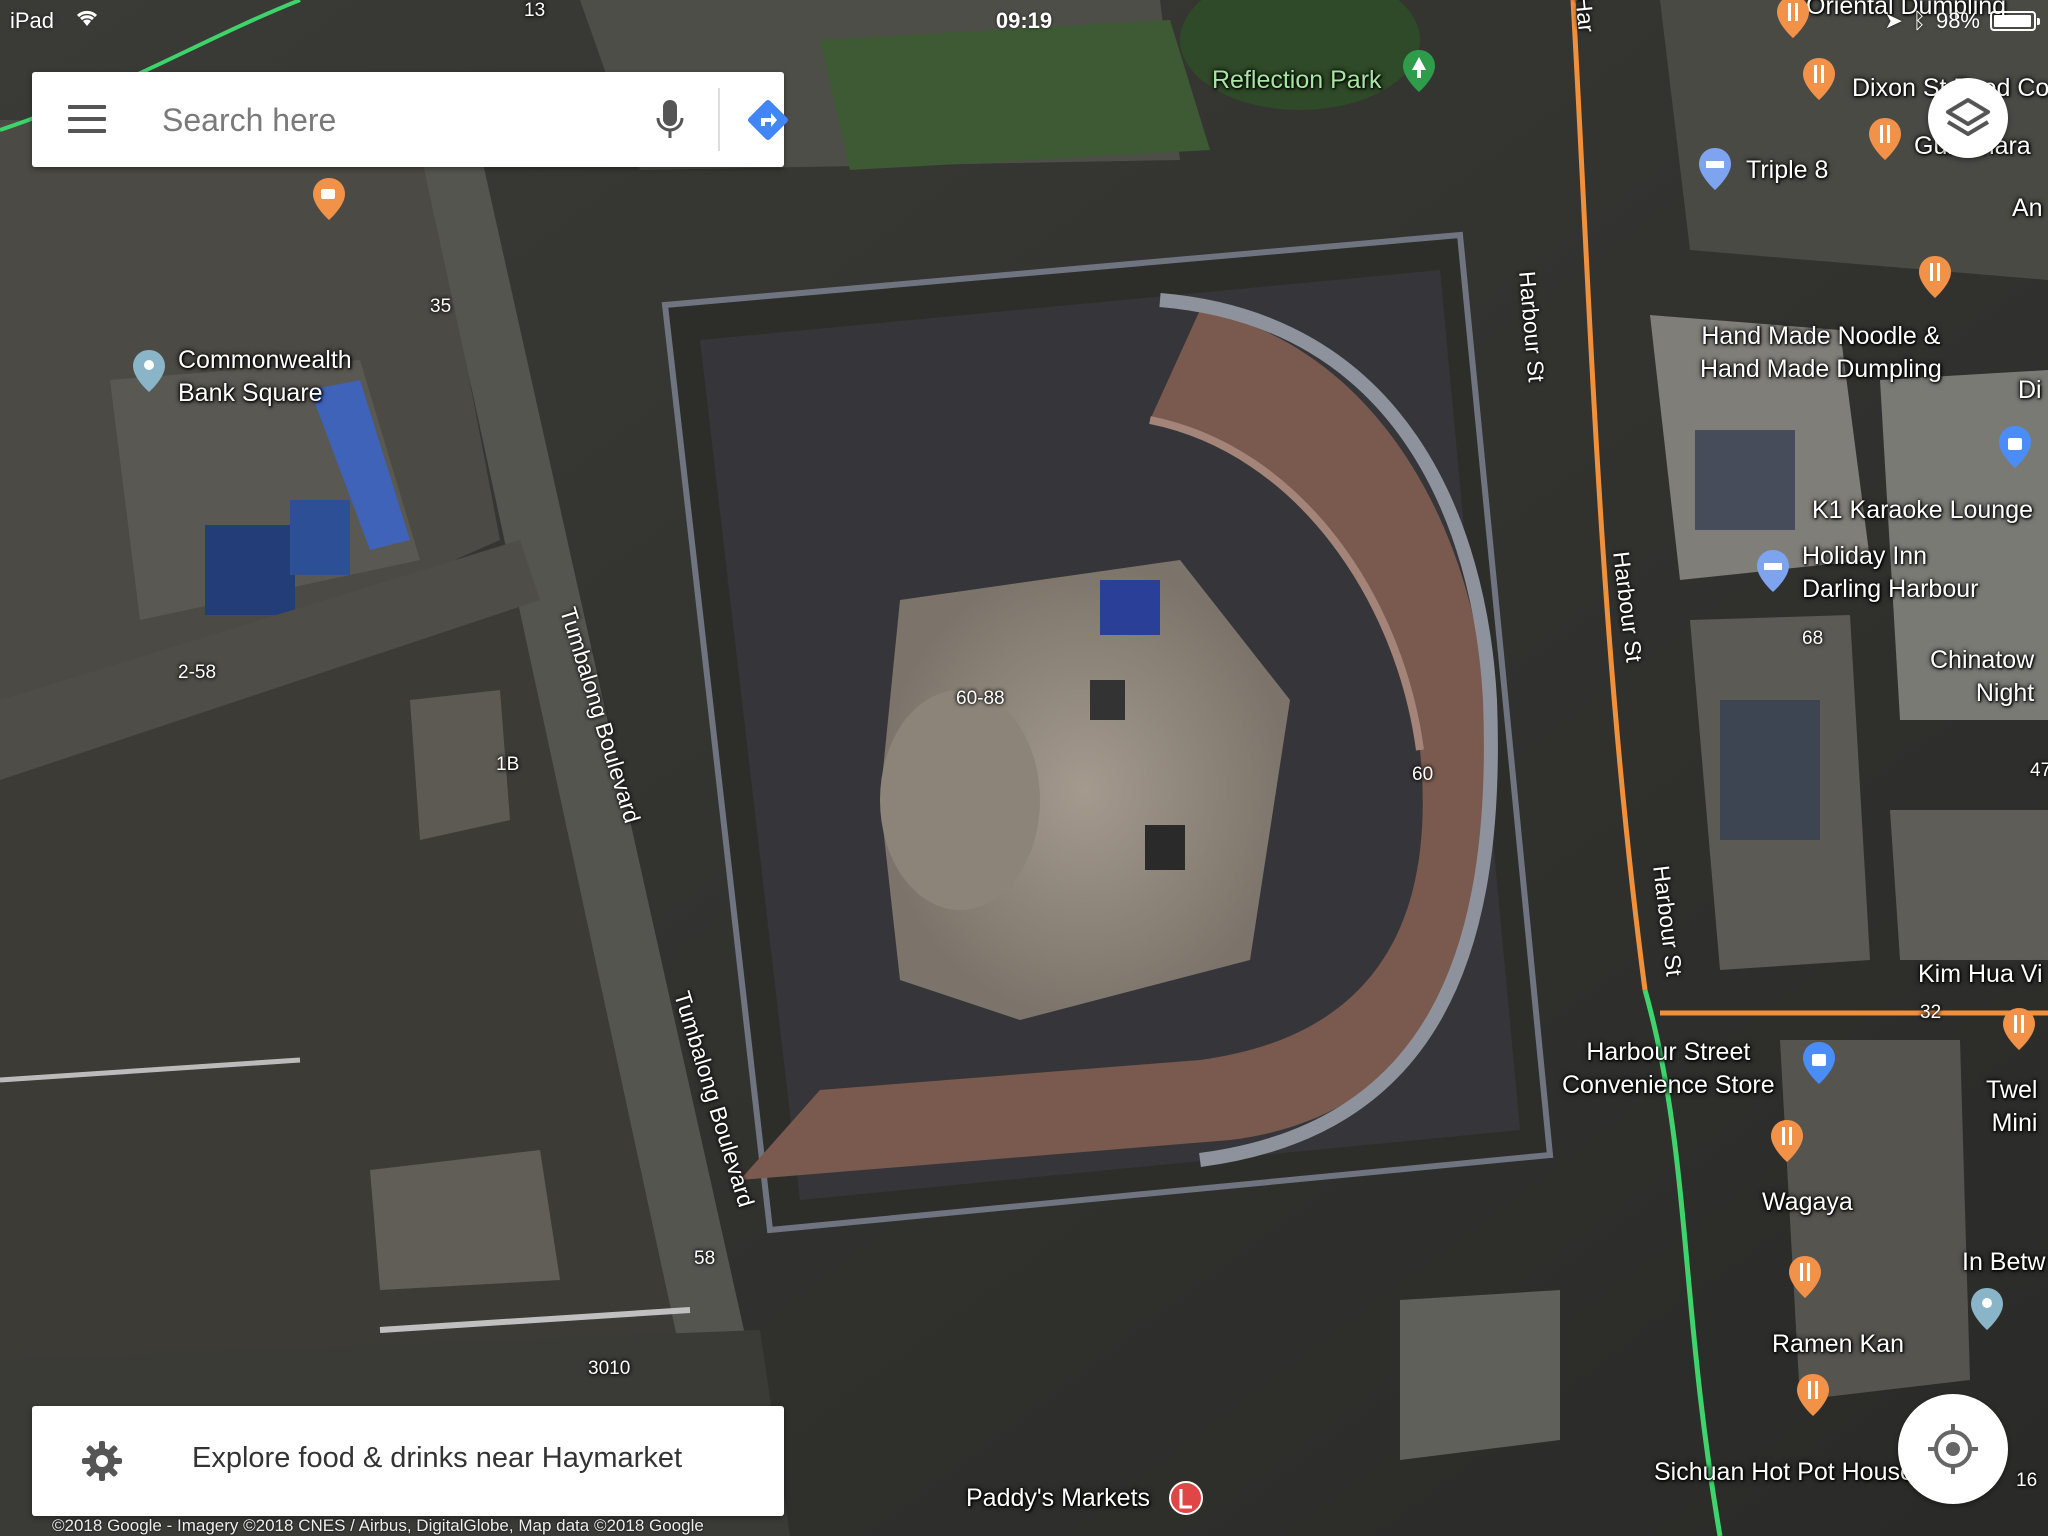 The height and width of the screenshot is (1536, 2048). Describe the element at coordinates (609, 1368) in the screenshot. I see `number-label: 3010` at that location.